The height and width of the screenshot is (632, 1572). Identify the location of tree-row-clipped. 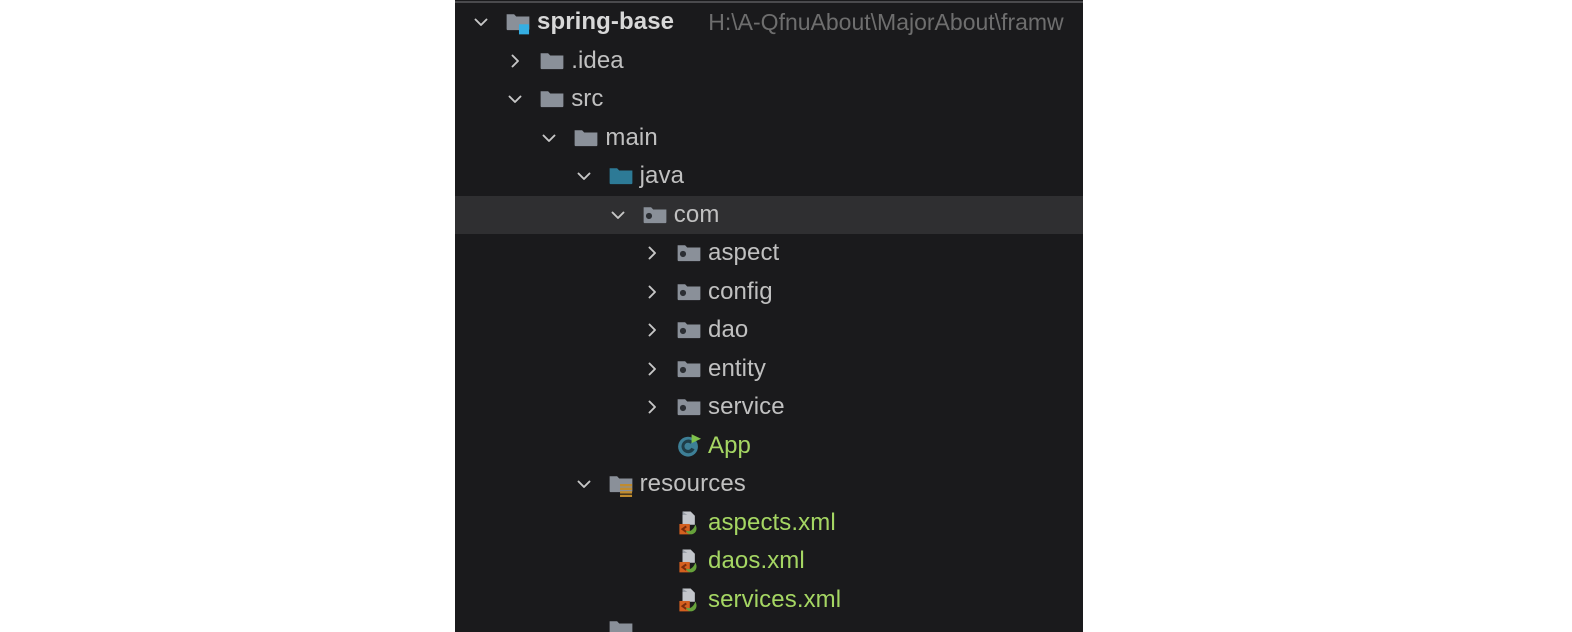
(769, 624).